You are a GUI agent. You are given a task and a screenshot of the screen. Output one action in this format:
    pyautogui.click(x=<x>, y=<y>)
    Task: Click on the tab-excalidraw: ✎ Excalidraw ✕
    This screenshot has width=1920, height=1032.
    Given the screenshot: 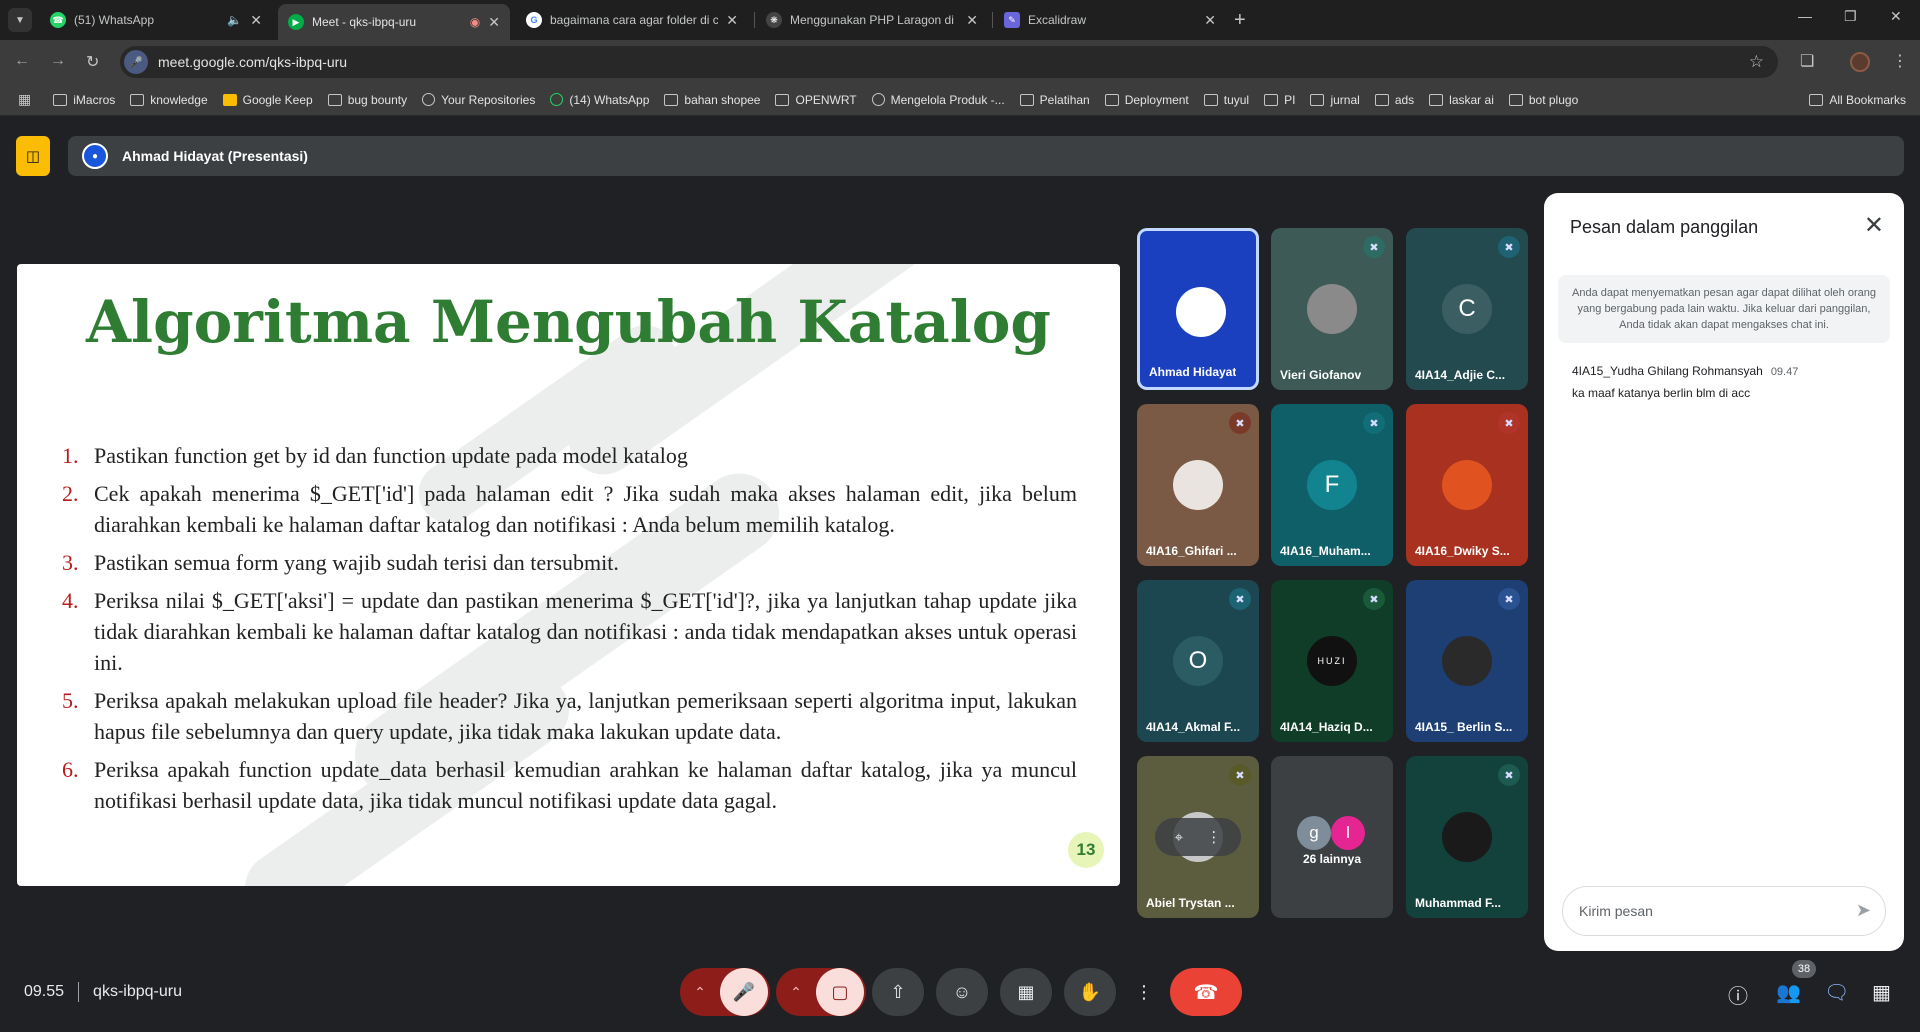 What is the action you would take?
    pyautogui.click(x=1110, y=20)
    